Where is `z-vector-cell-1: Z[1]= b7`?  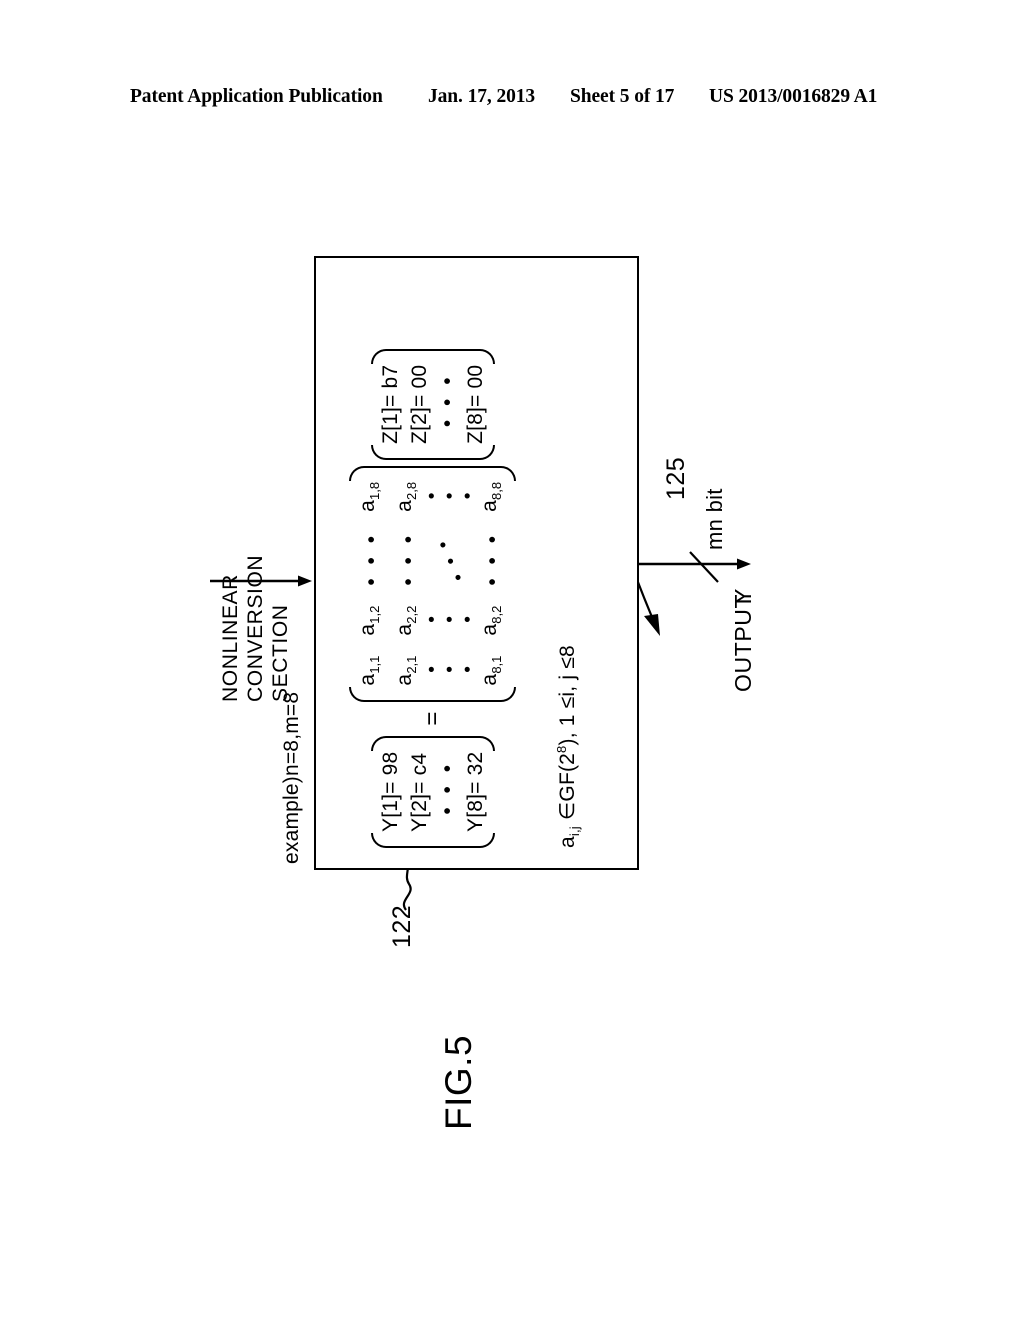
z-vector-cell-1: Z[1]= b7 is located at coordinates (390, 404).